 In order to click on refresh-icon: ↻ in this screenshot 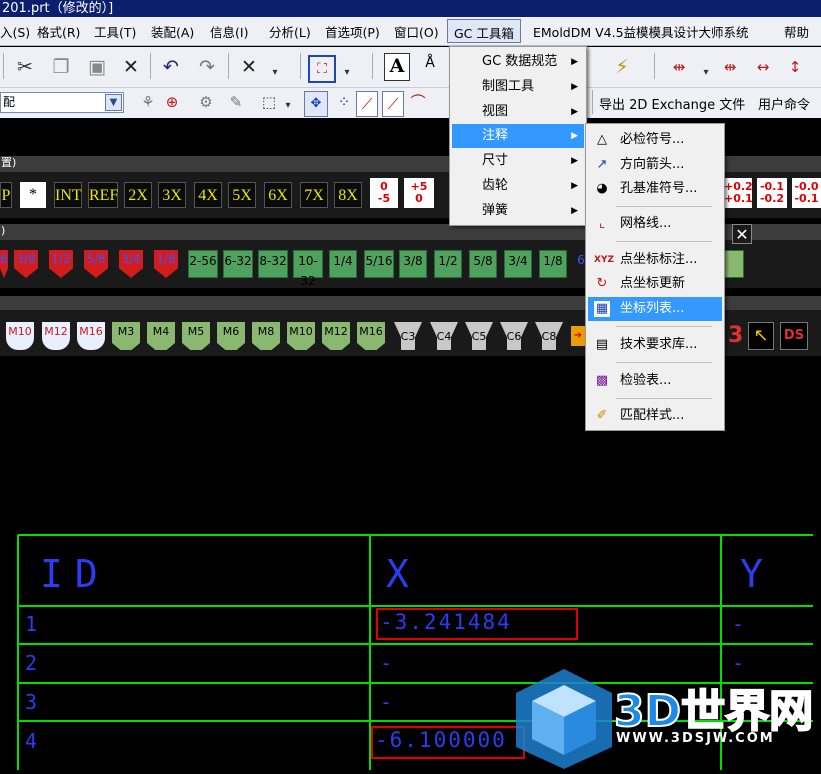, I will do `click(602, 283)`.